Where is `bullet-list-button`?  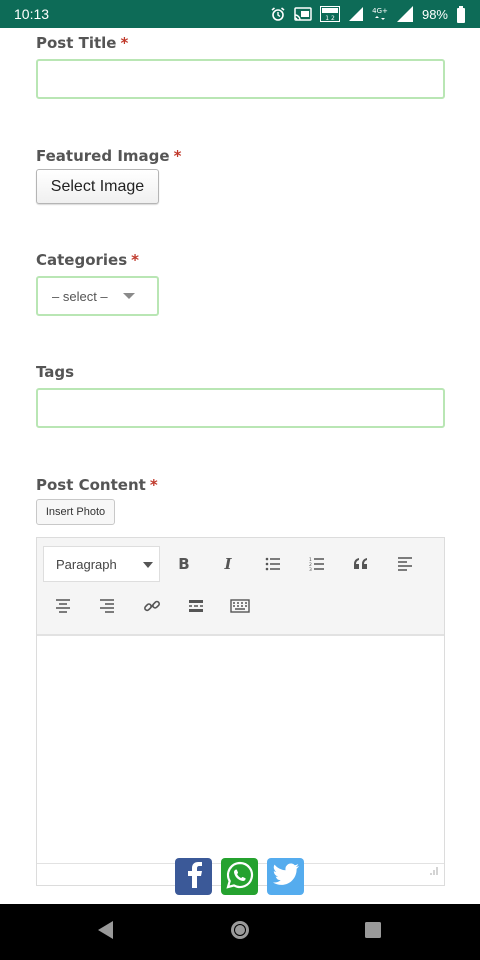 bullet-list-button is located at coordinates (273, 564).